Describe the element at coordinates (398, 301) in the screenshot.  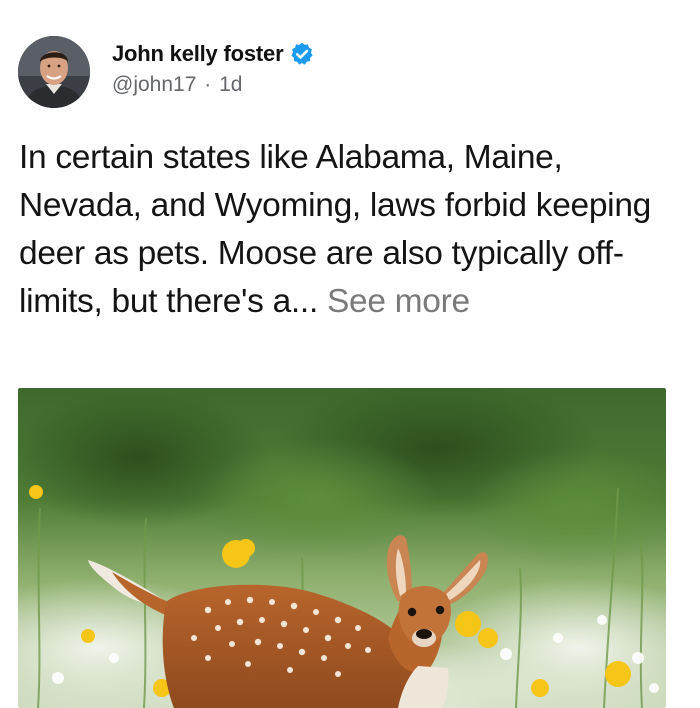
I see `see-more-link: See more` at that location.